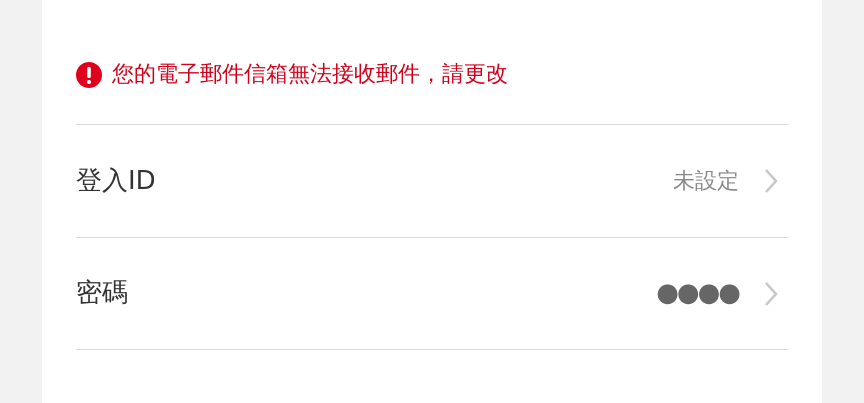  What do you see at coordinates (116, 181) in the screenshot?
I see `row-label: 登入ID` at bounding box center [116, 181].